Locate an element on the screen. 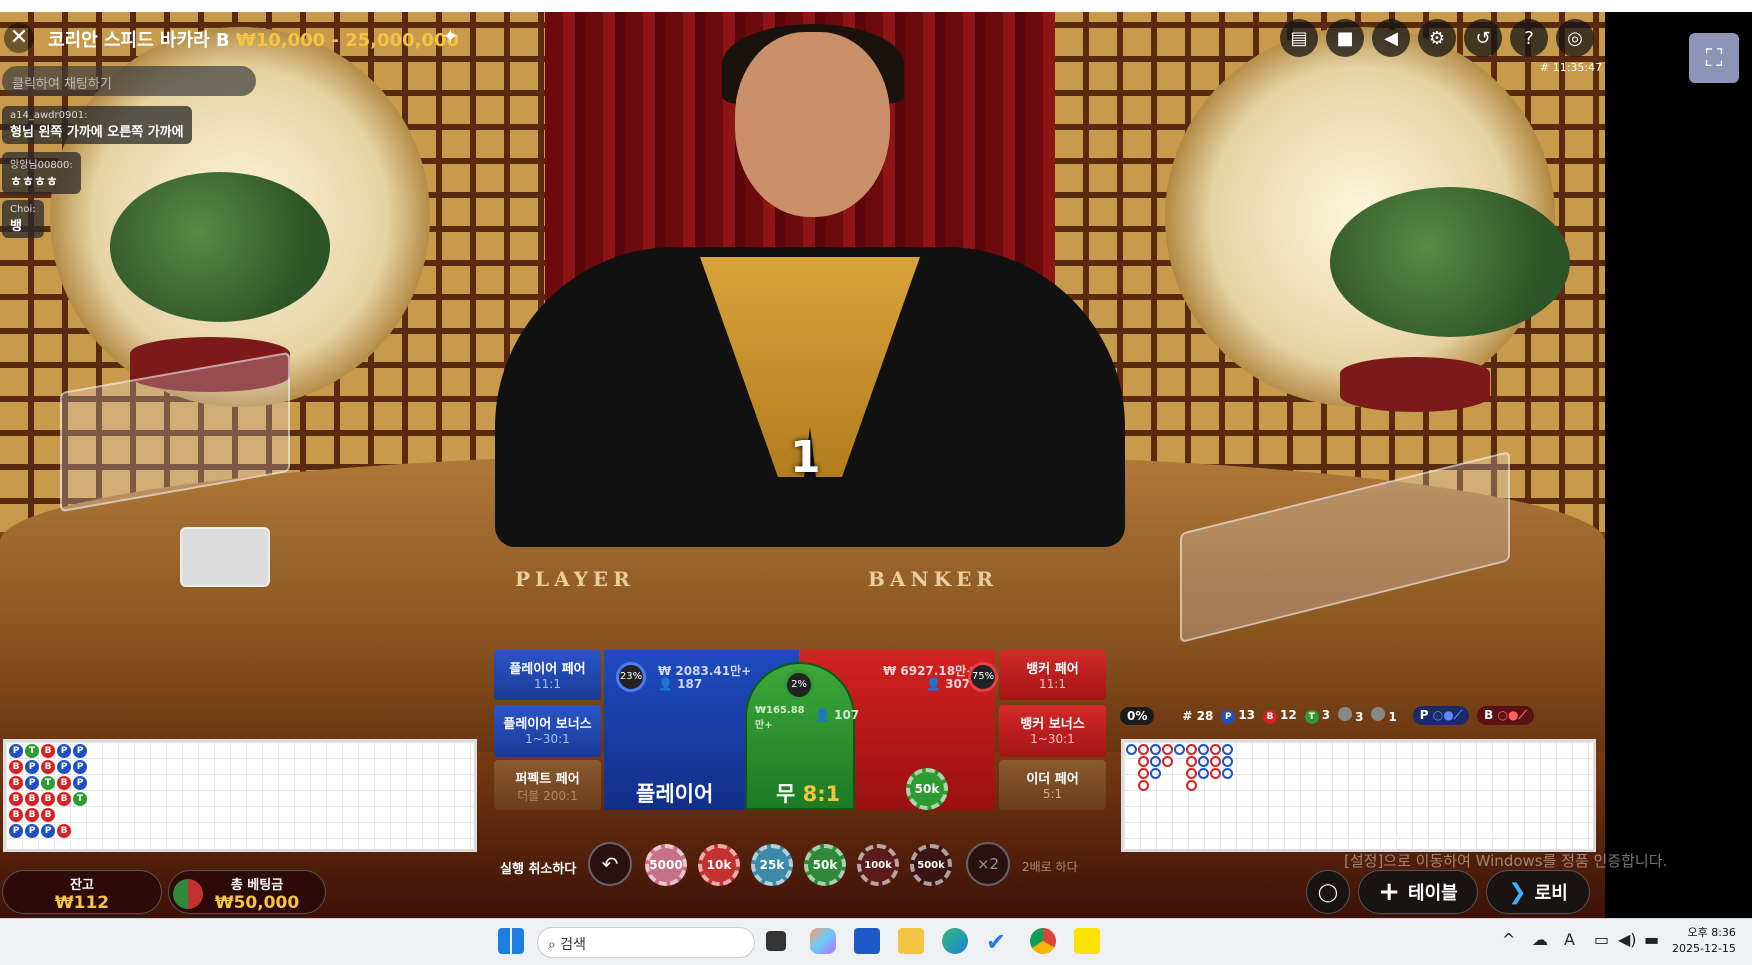 This screenshot has height=965, width=1752. speech-bubble-icon: ◯ is located at coordinates (1328, 892).